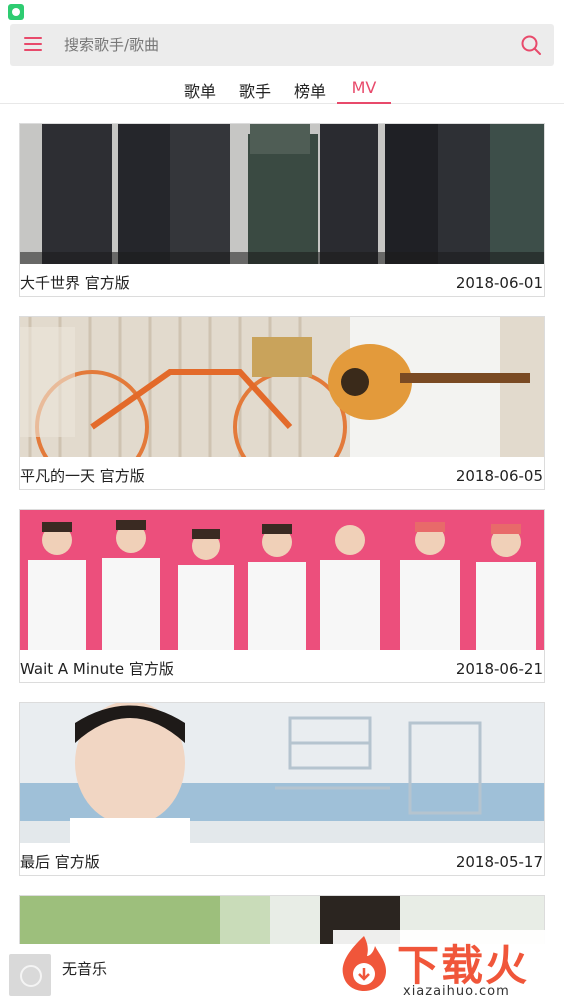  Describe the element at coordinates (75, 283) in the screenshot. I see `mv-title: 大千世界 官方版` at that location.